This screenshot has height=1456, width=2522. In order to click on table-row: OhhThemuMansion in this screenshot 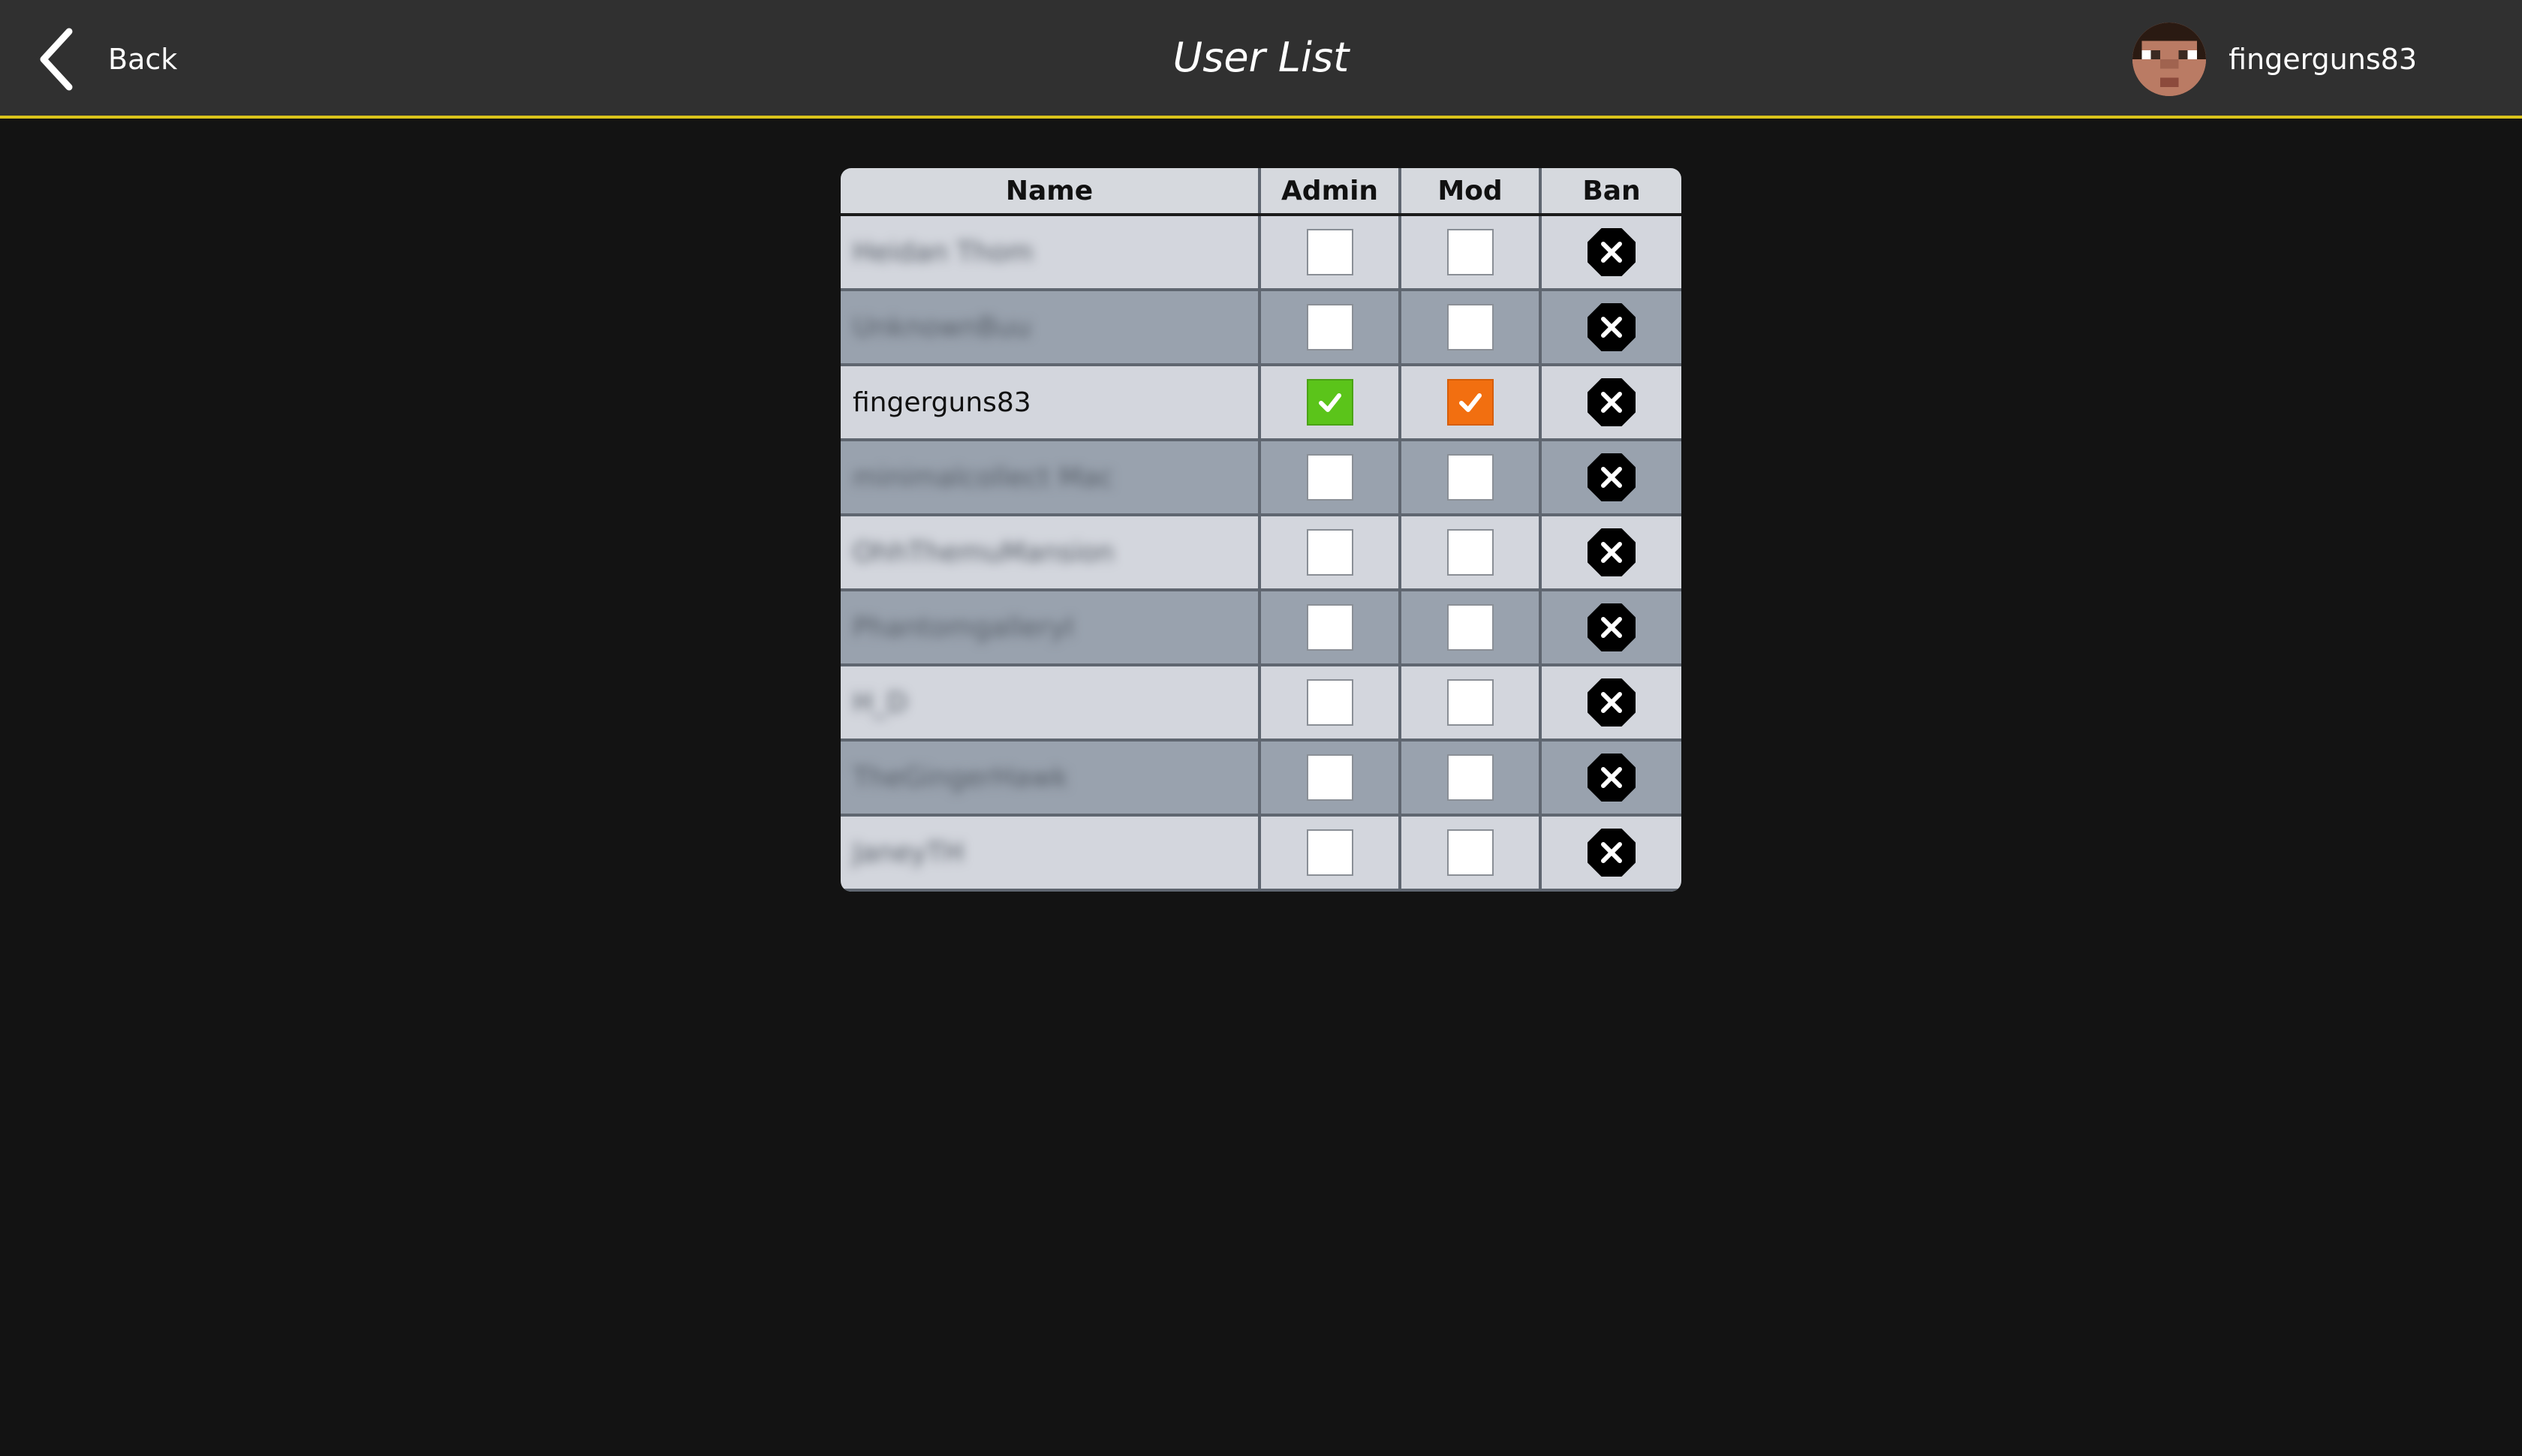, I will do `click(1261, 553)`.